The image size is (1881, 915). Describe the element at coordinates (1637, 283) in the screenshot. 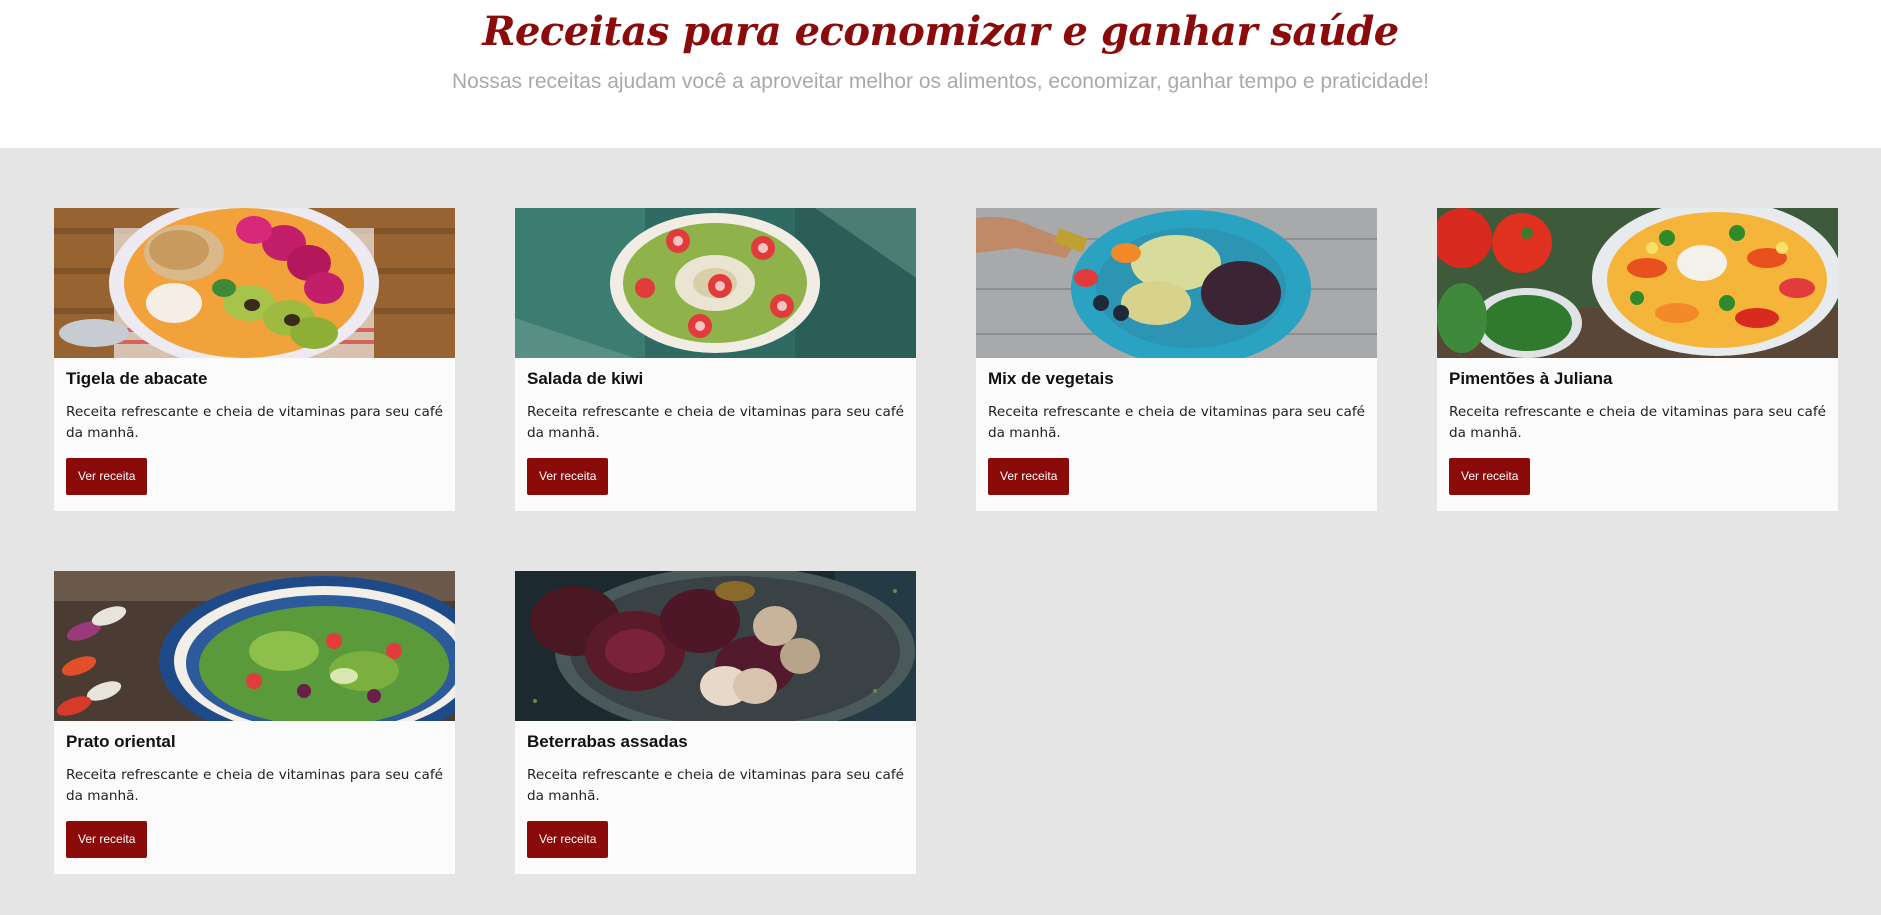

I see `peppers-image` at that location.